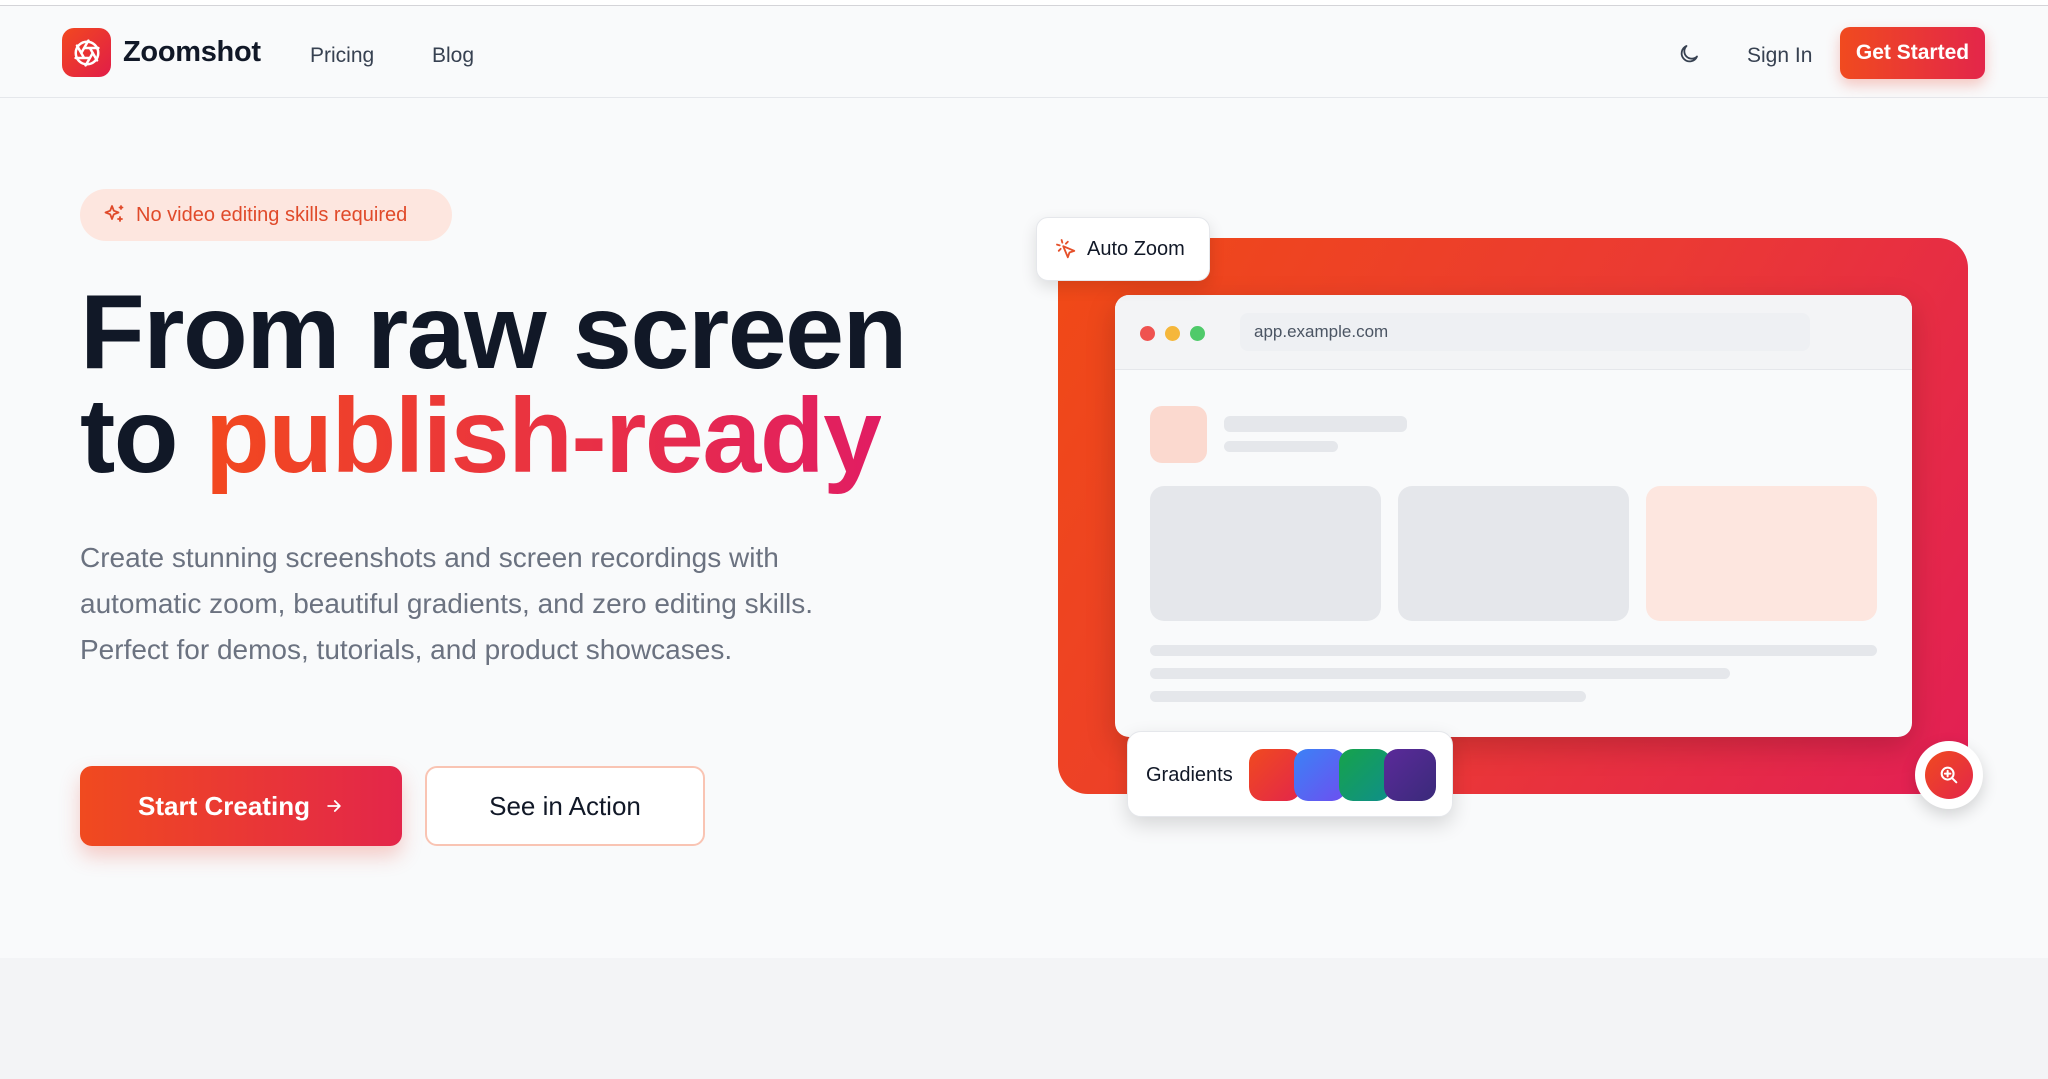  I want to click on zoom-in-icon, so click(1949, 775).